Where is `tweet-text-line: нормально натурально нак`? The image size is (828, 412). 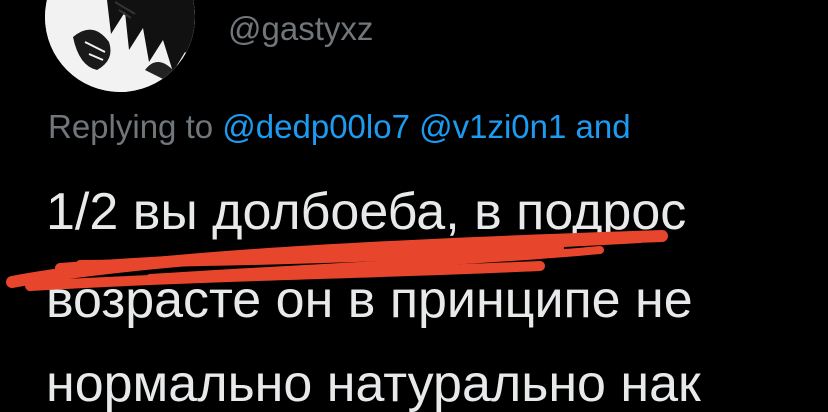 tweet-text-line: нормально натурально нак is located at coordinates (373, 383).